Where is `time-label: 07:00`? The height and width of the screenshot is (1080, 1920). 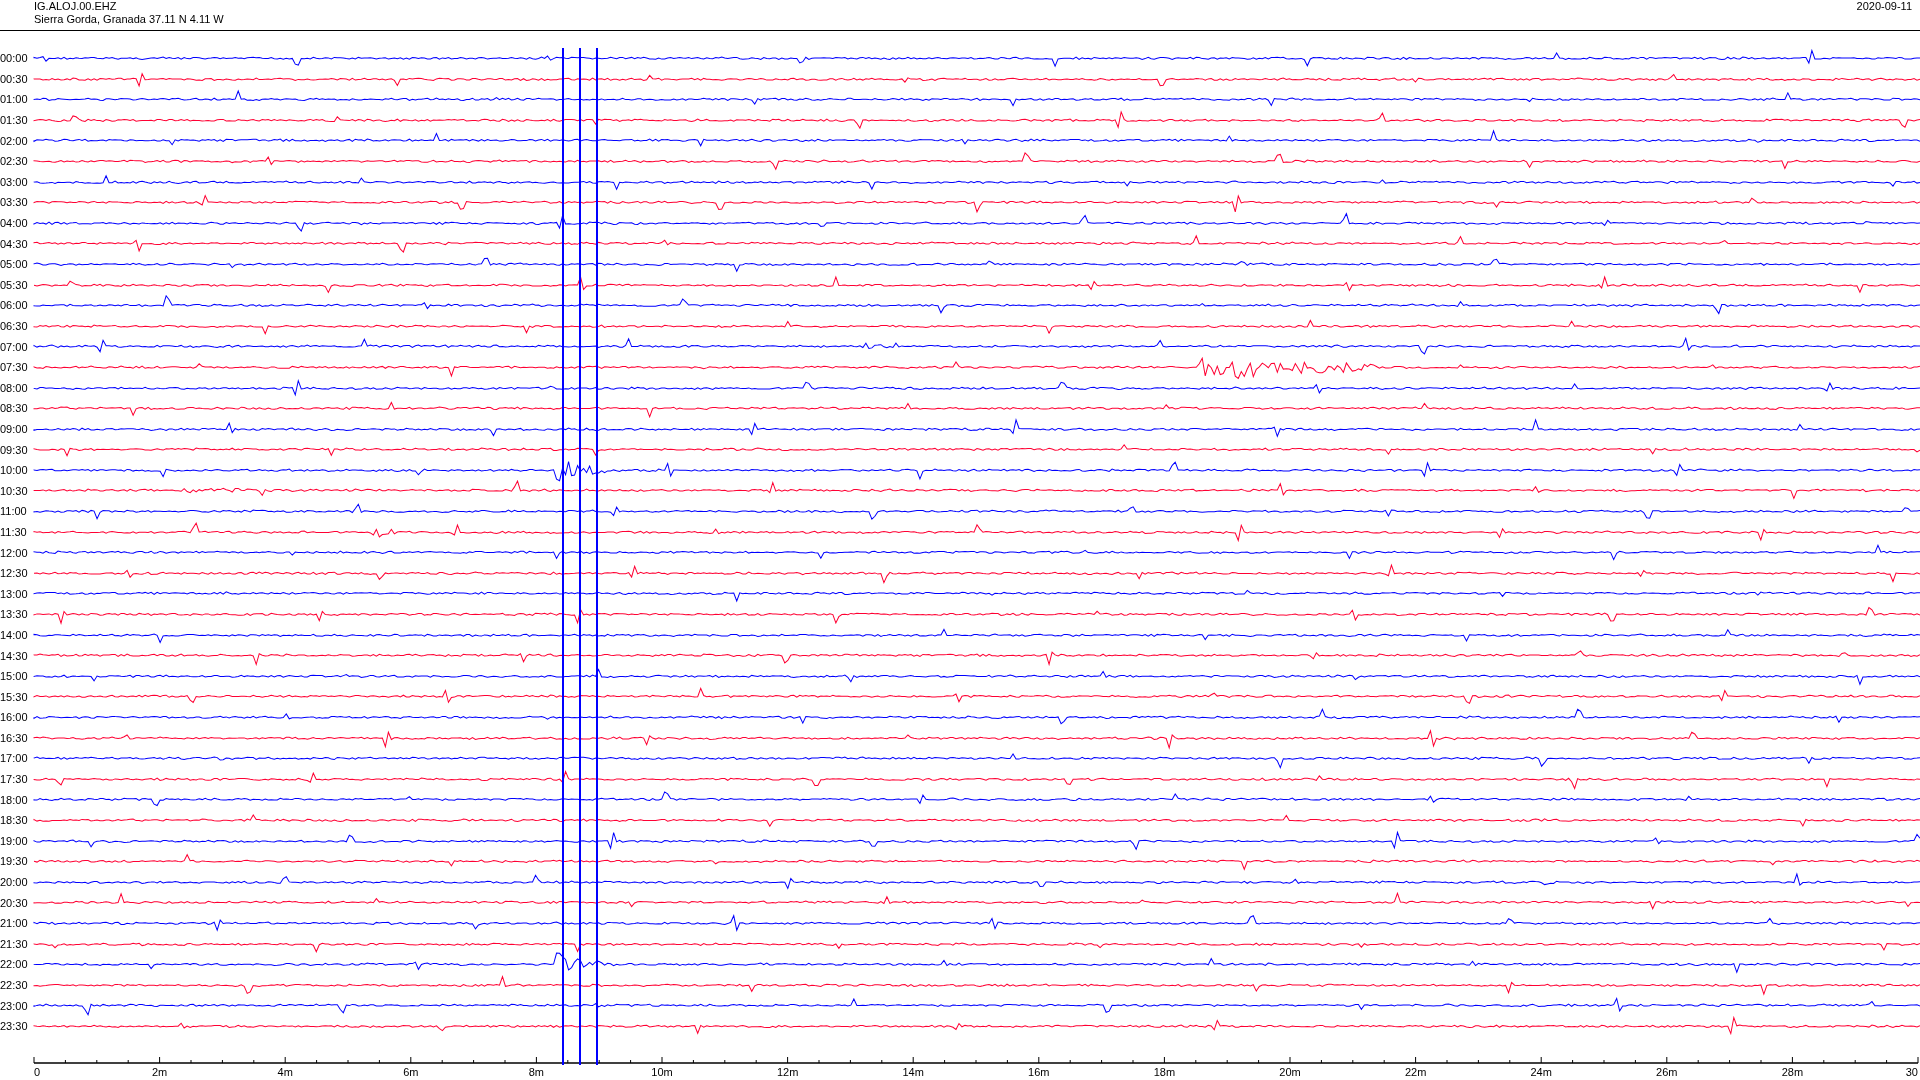
time-label: 07:00 is located at coordinates (14, 346).